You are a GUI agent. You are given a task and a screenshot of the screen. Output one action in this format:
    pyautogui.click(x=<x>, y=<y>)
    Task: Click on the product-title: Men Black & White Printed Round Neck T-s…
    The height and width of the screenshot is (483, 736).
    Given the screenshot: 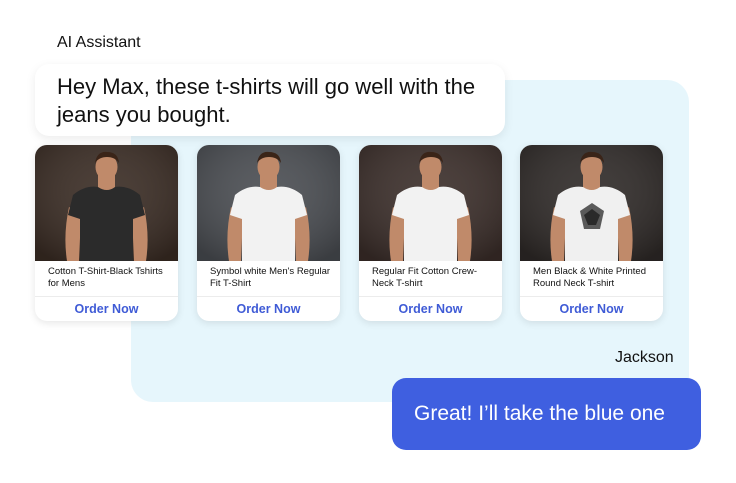 What is the action you would take?
    pyautogui.click(x=589, y=277)
    